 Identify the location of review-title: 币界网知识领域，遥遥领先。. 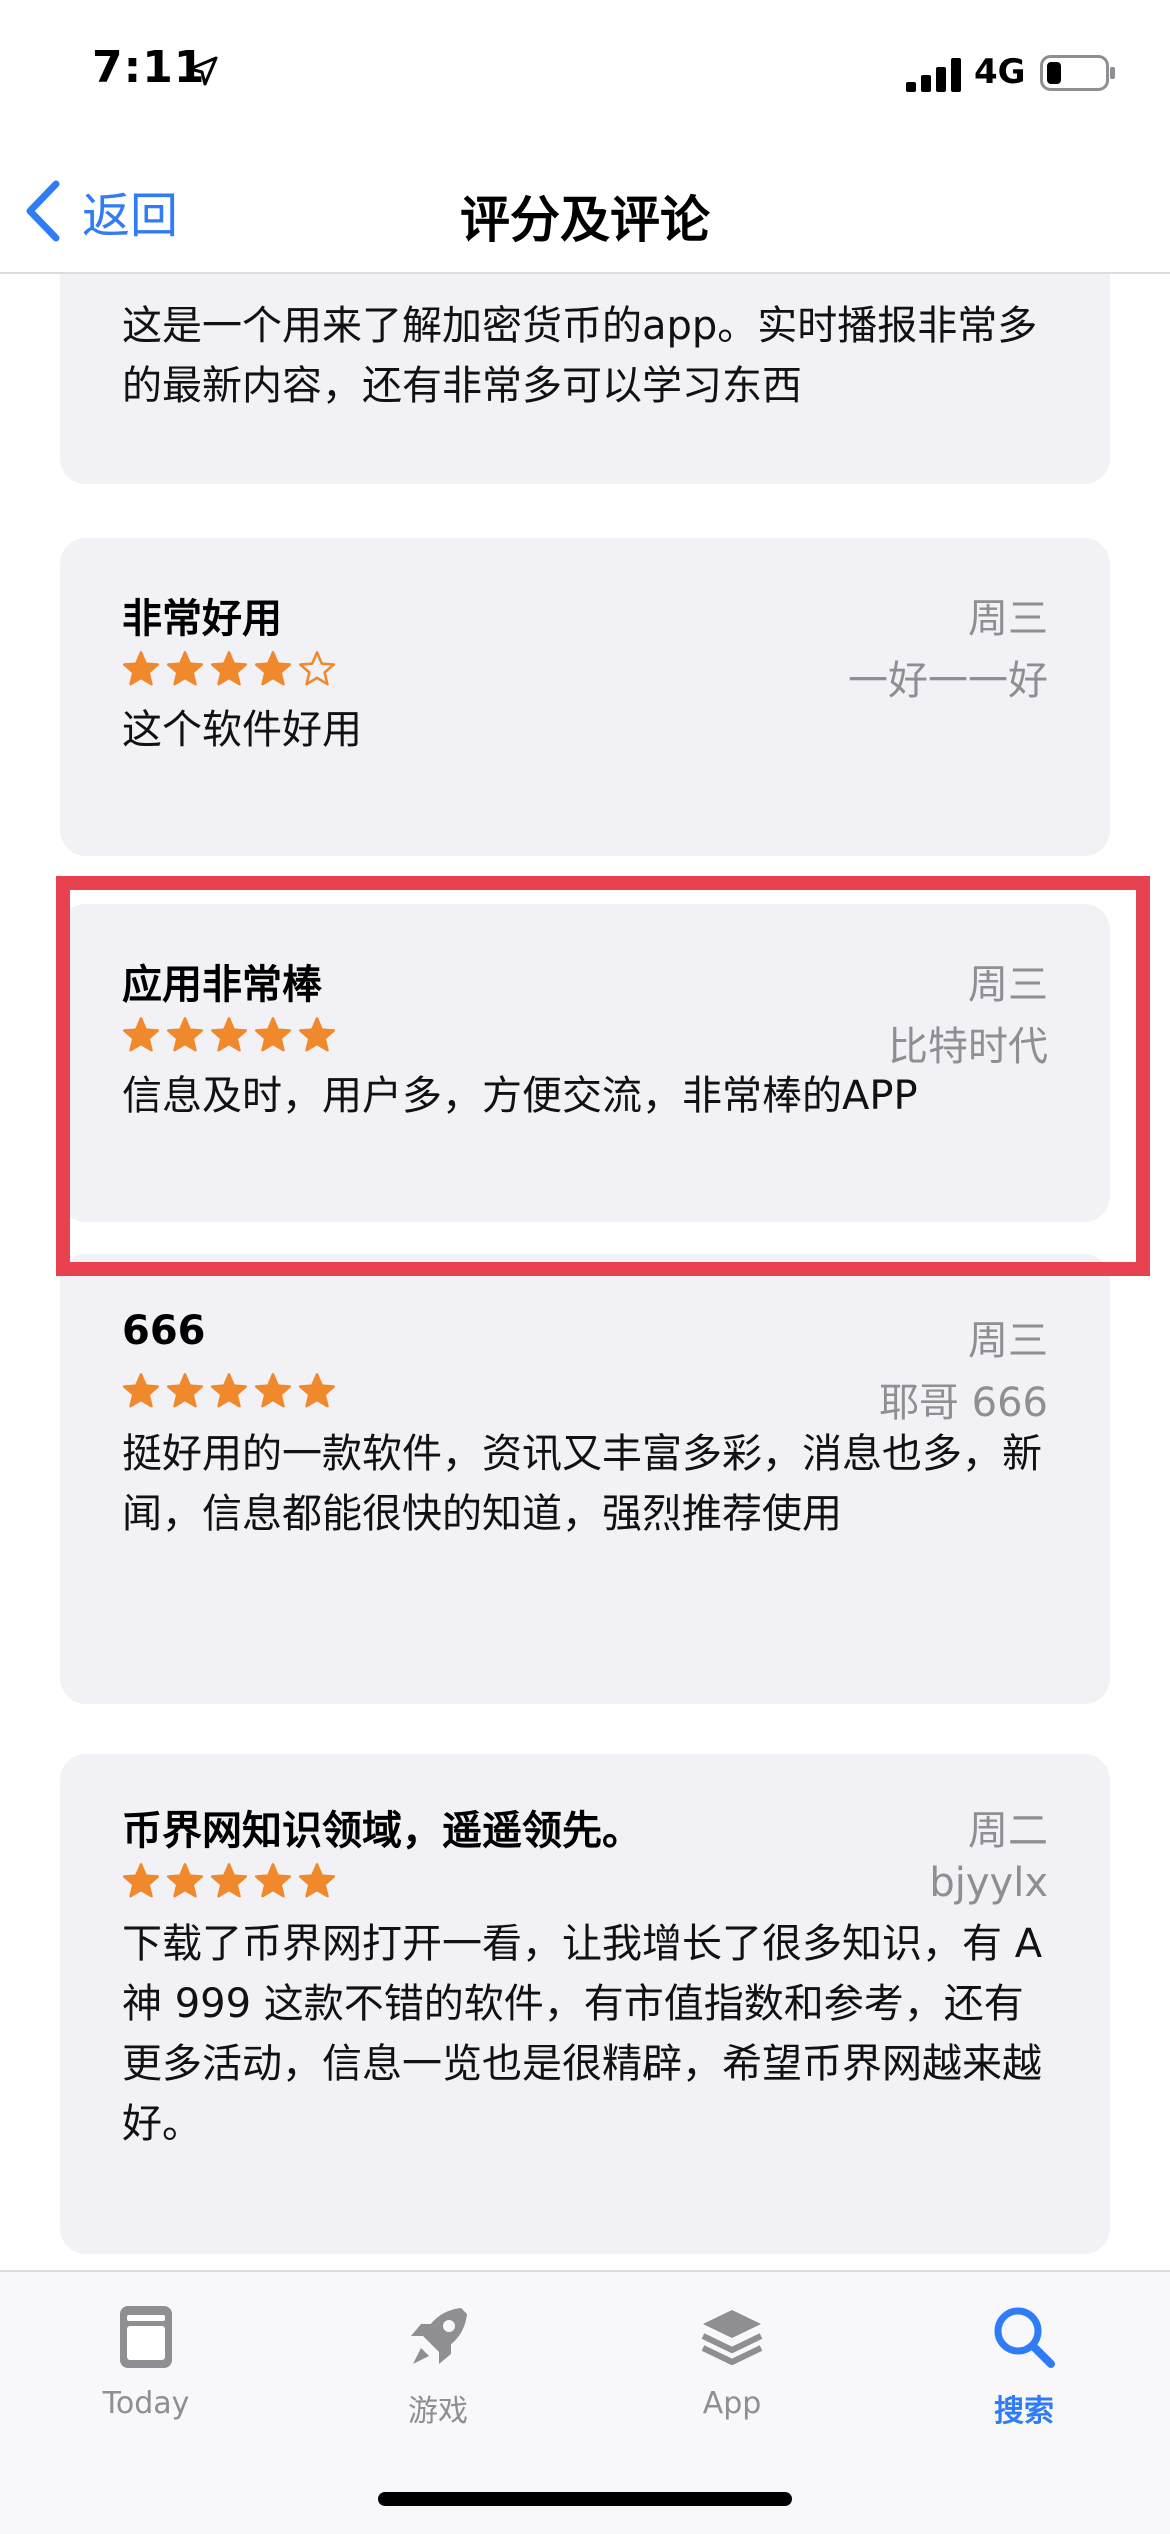
(382, 1831).